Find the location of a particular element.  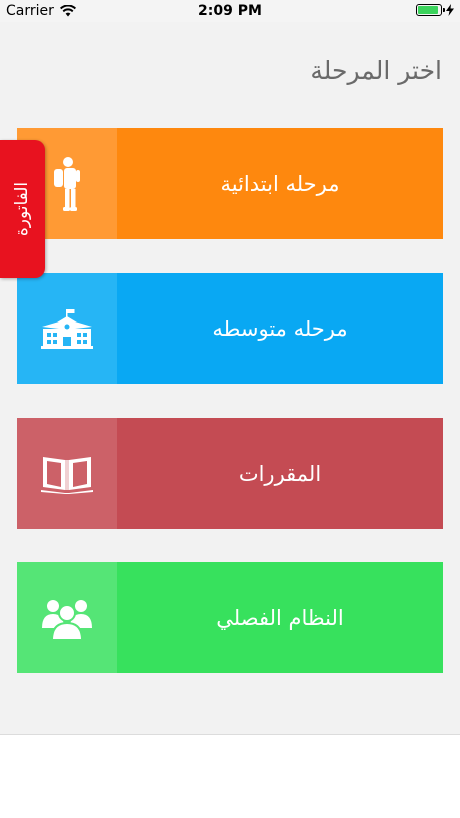

stage-card-label-box: النظام الفصلي is located at coordinates (280, 617).